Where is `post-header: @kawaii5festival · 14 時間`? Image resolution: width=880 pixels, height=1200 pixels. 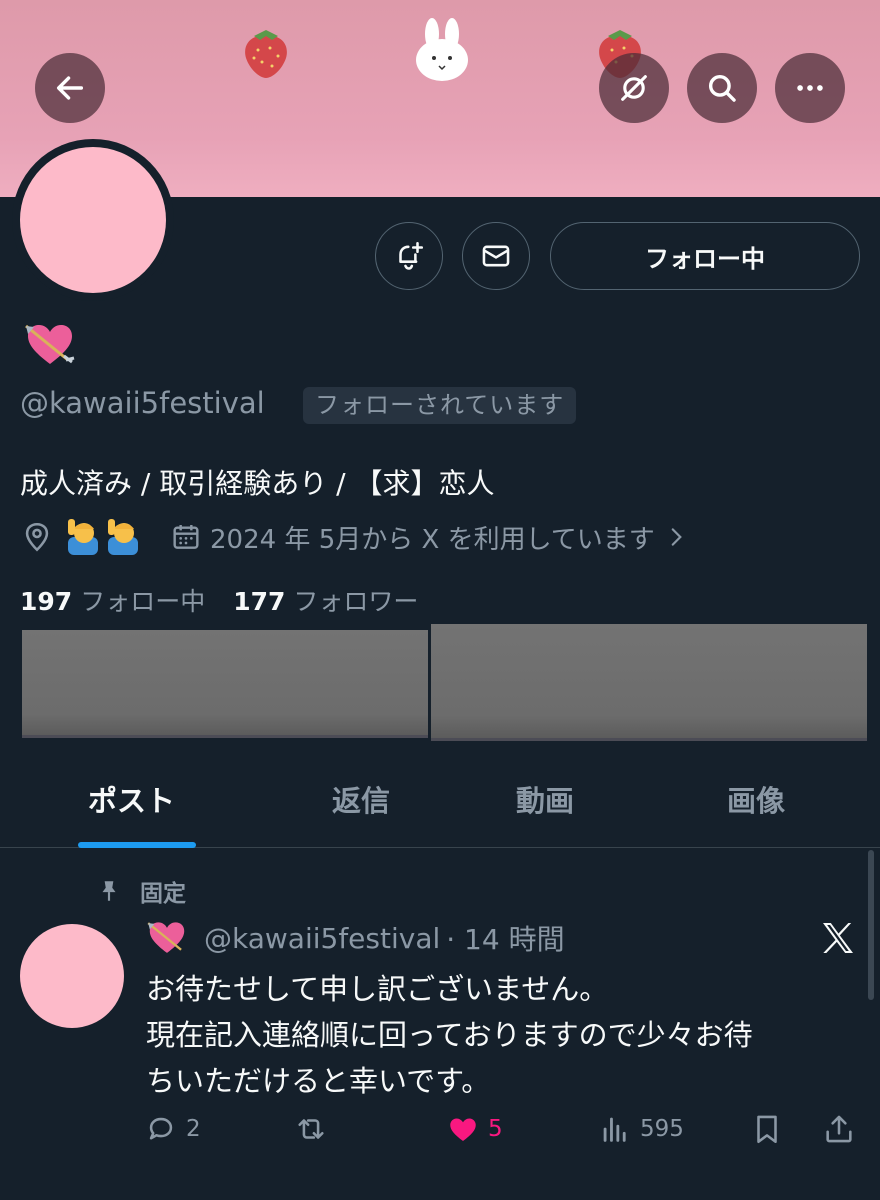 post-header: @kawaii5festival · 14 時間 is located at coordinates (355, 938).